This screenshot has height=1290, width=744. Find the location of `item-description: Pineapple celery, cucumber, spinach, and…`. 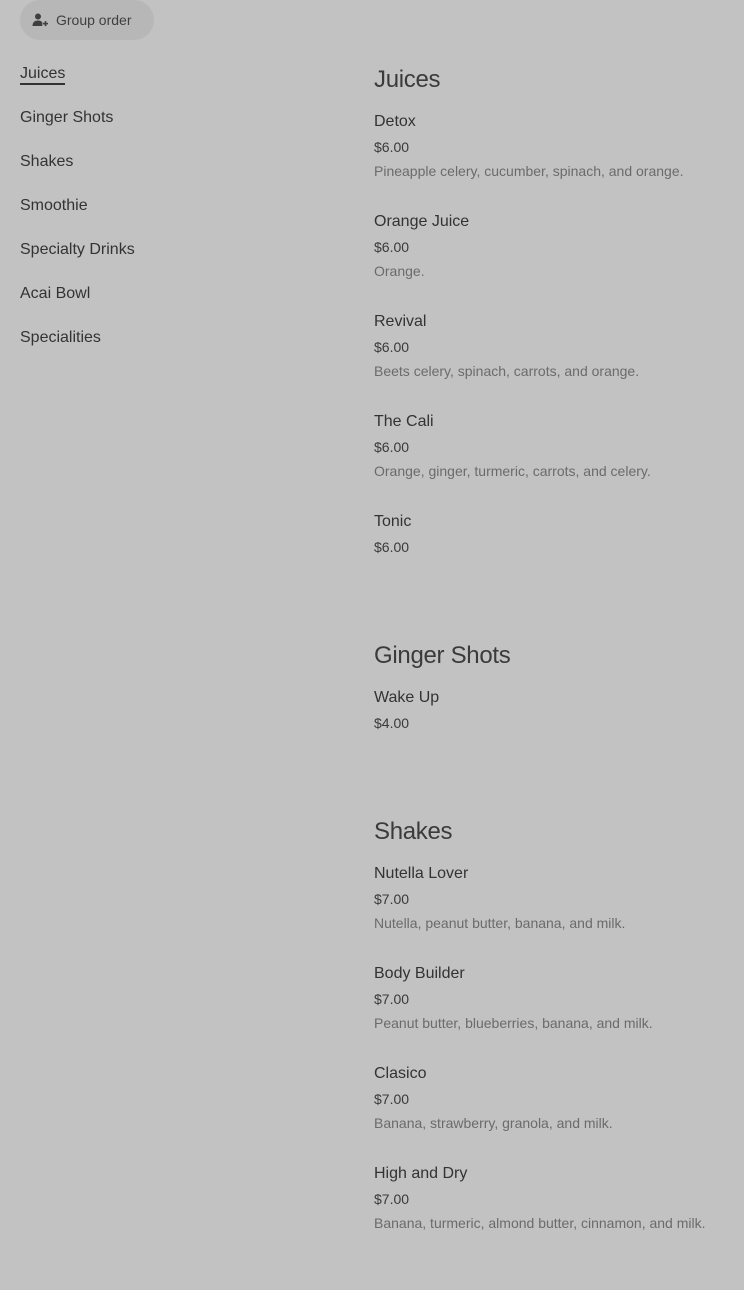

item-description: Pineapple celery, cucumber, spinach, and… is located at coordinates (529, 171).